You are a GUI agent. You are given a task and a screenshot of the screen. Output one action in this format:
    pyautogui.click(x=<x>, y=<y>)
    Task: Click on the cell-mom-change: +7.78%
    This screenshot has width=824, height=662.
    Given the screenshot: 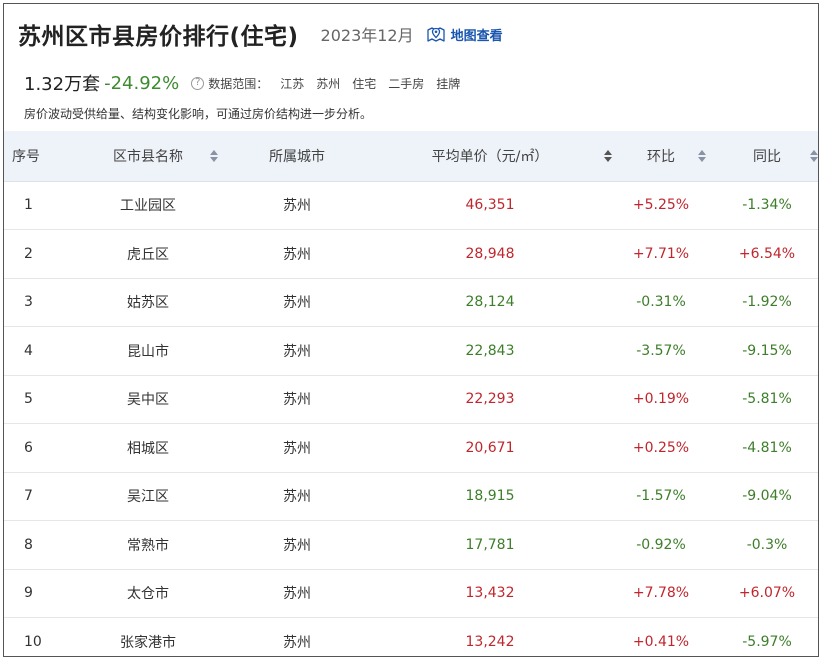 What is the action you would take?
    pyautogui.click(x=661, y=593)
    